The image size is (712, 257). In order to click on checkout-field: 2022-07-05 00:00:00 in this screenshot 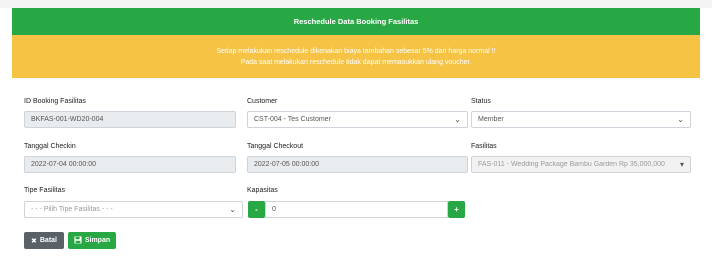, I will do `click(357, 164)`.